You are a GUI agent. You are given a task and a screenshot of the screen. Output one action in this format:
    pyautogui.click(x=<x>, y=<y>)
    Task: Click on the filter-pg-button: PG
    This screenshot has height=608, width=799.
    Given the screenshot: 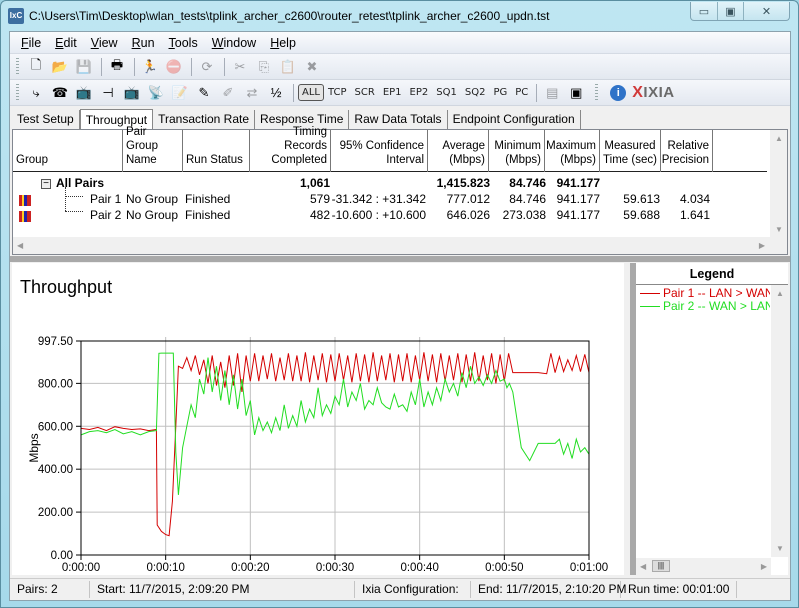 What is the action you would take?
    pyautogui.click(x=500, y=92)
    